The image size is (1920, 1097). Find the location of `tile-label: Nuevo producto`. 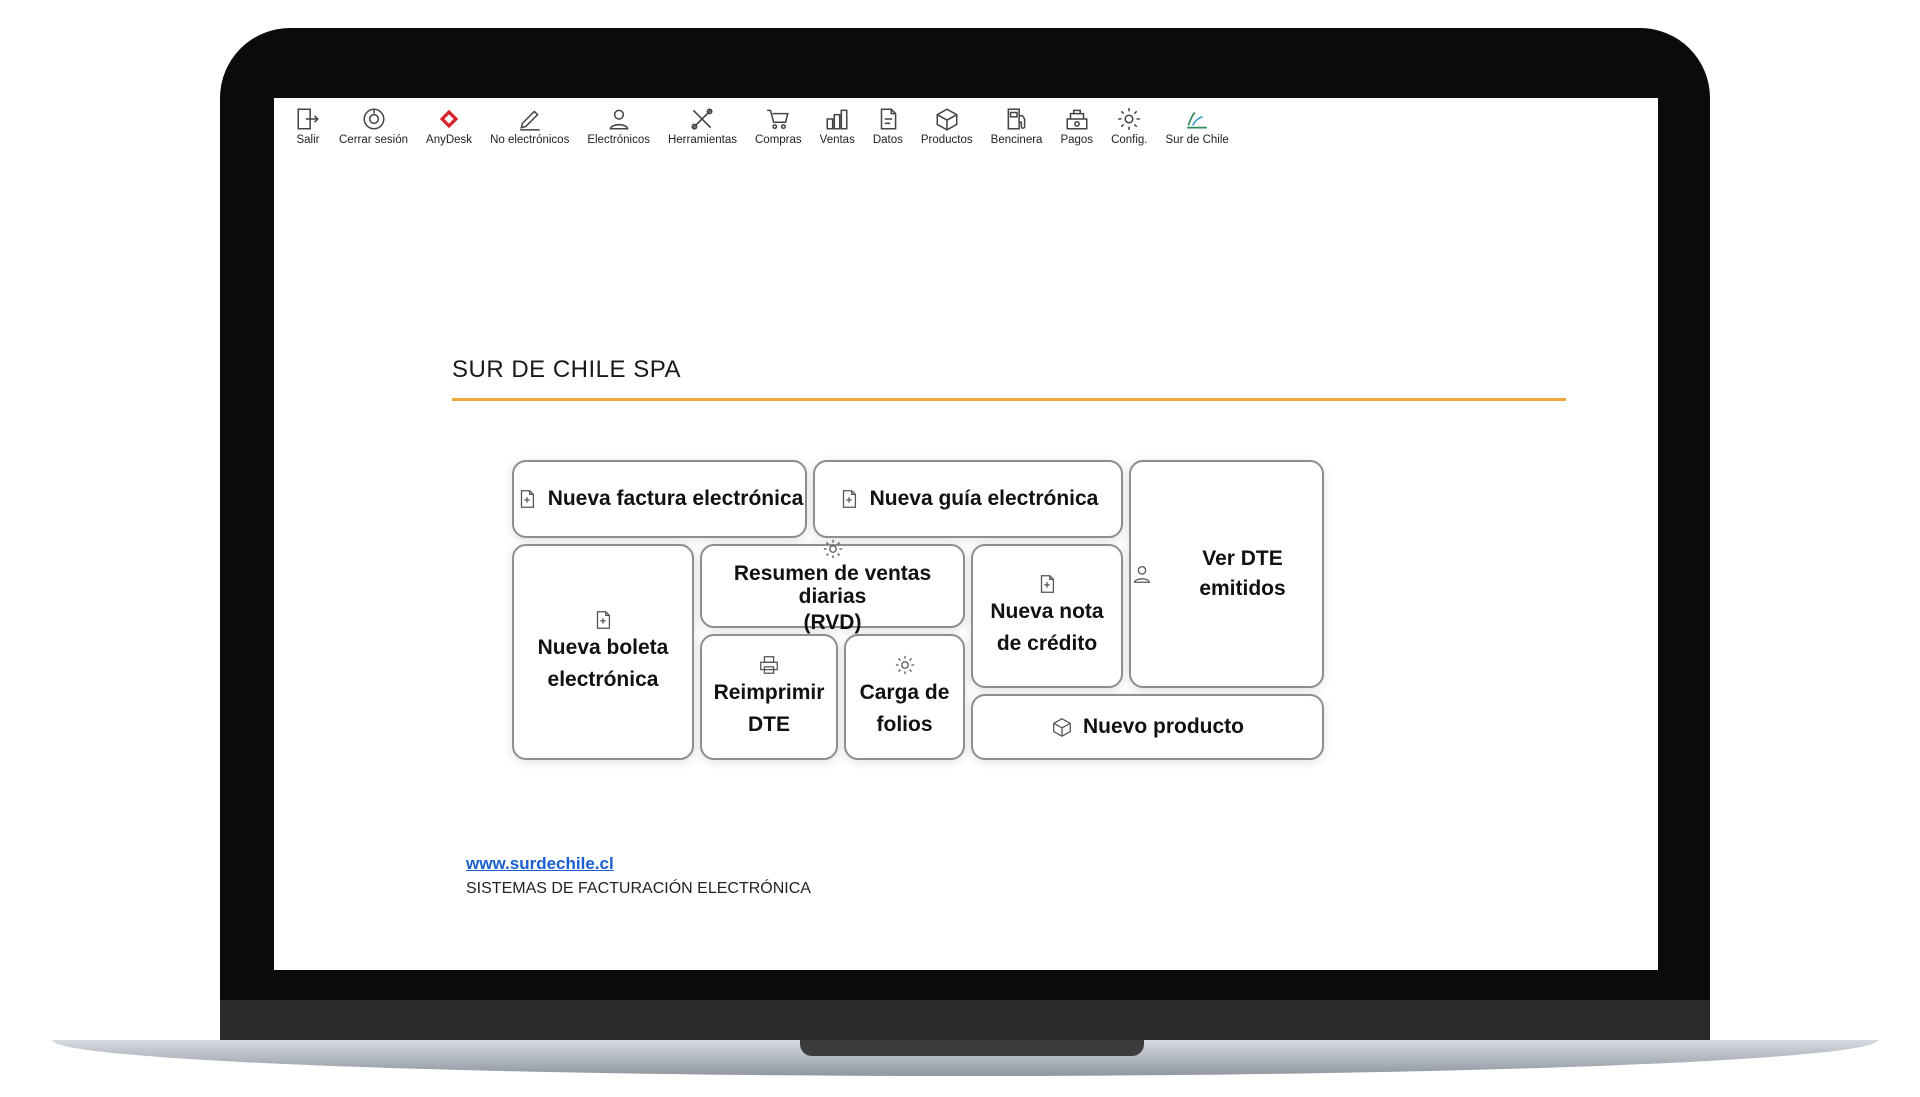

tile-label: Nuevo producto is located at coordinates (1163, 726).